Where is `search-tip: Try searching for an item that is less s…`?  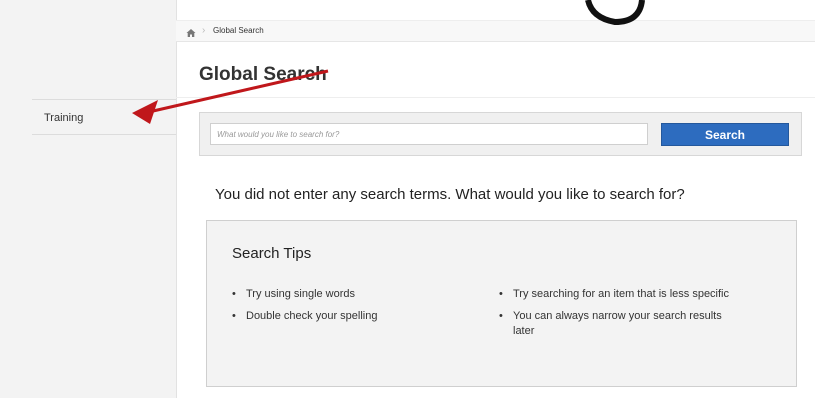
search-tip: Try searching for an item that is less s… is located at coordinates (619, 294).